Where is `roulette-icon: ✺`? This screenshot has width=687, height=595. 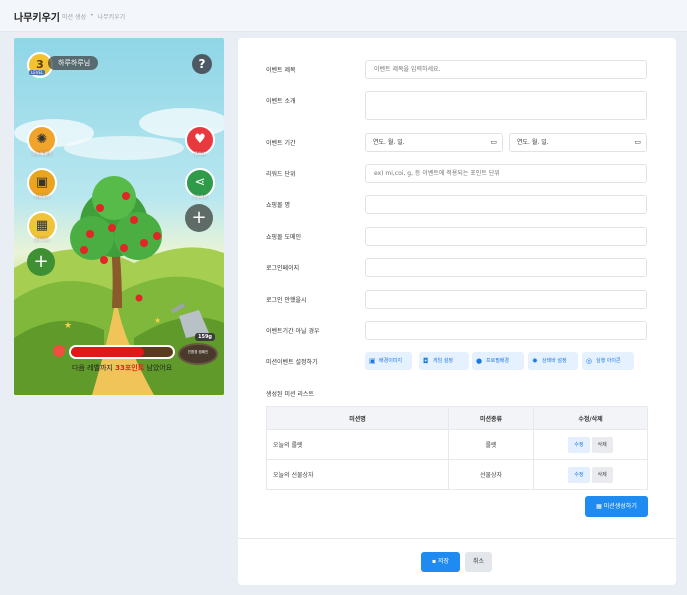 roulette-icon: ✺ is located at coordinates (42, 139).